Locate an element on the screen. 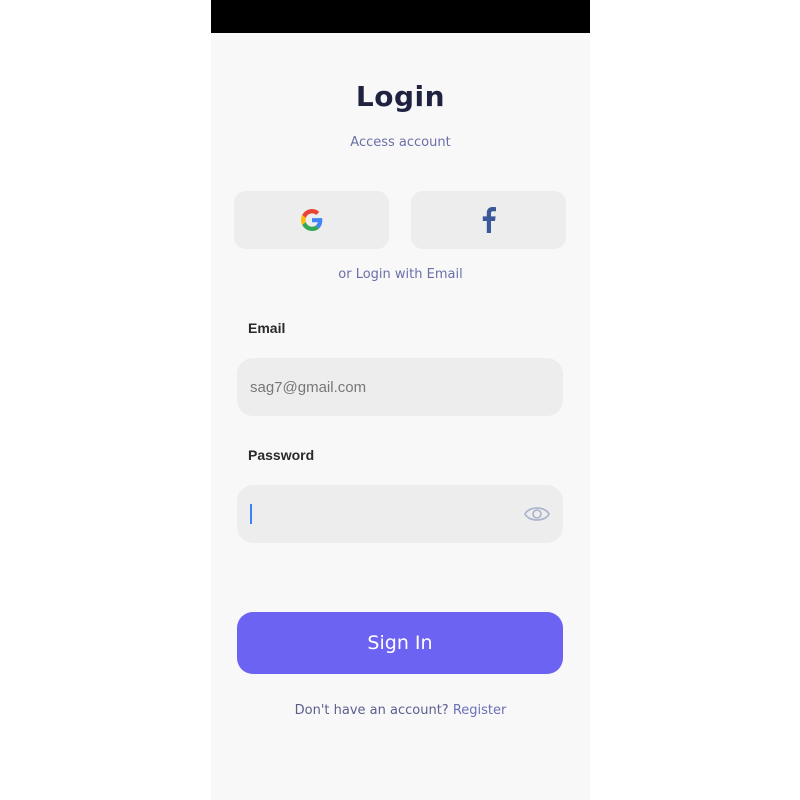 Image resolution: width=800 pixels, height=800 pixels. google-login-button is located at coordinates (311, 220).